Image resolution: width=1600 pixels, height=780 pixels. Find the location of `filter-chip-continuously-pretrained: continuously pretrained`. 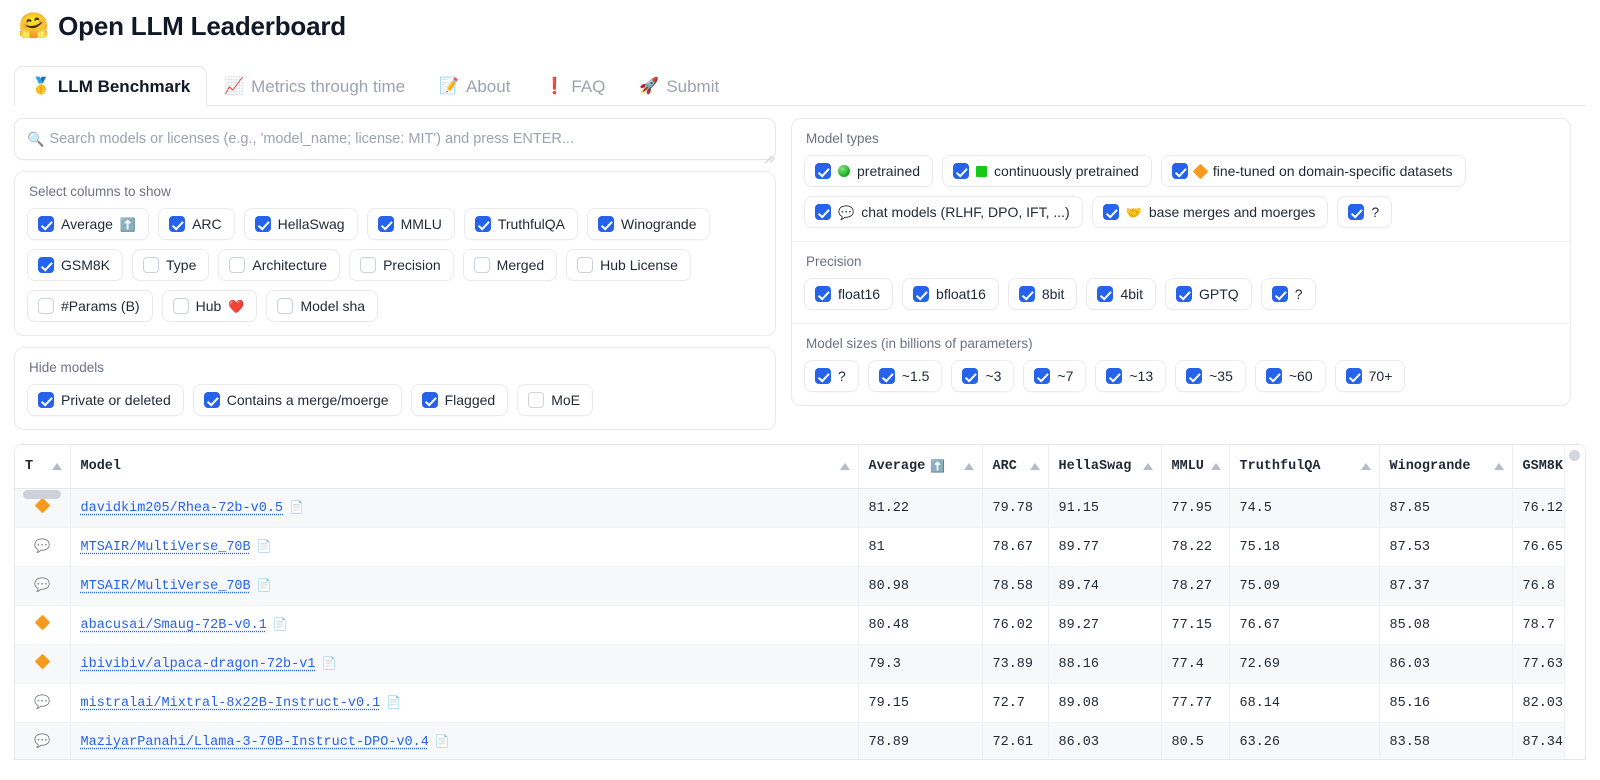

filter-chip-continuously-pretrained: continuously pretrained is located at coordinates (1047, 171).